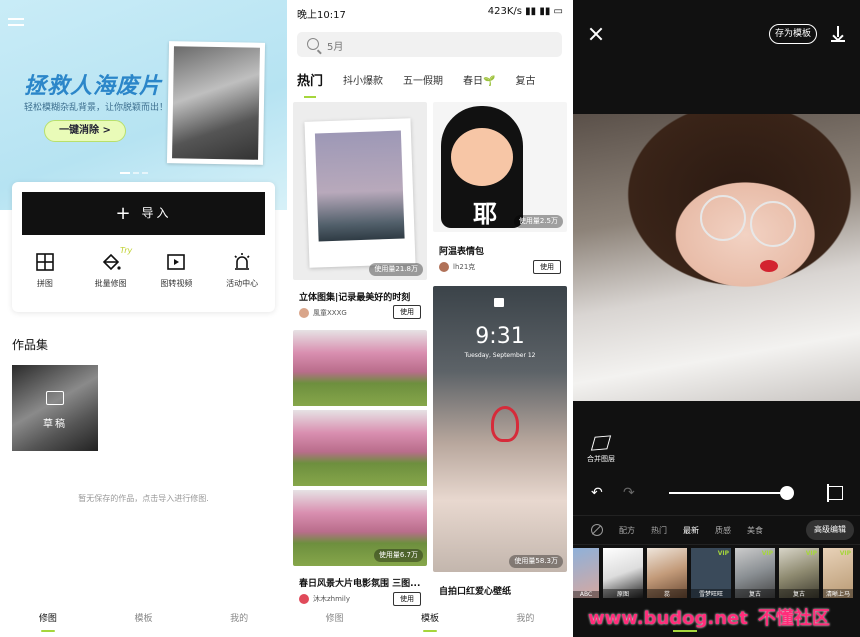  Describe the element at coordinates (558, 11) in the screenshot. I see `battery-icon: ▭` at that location.